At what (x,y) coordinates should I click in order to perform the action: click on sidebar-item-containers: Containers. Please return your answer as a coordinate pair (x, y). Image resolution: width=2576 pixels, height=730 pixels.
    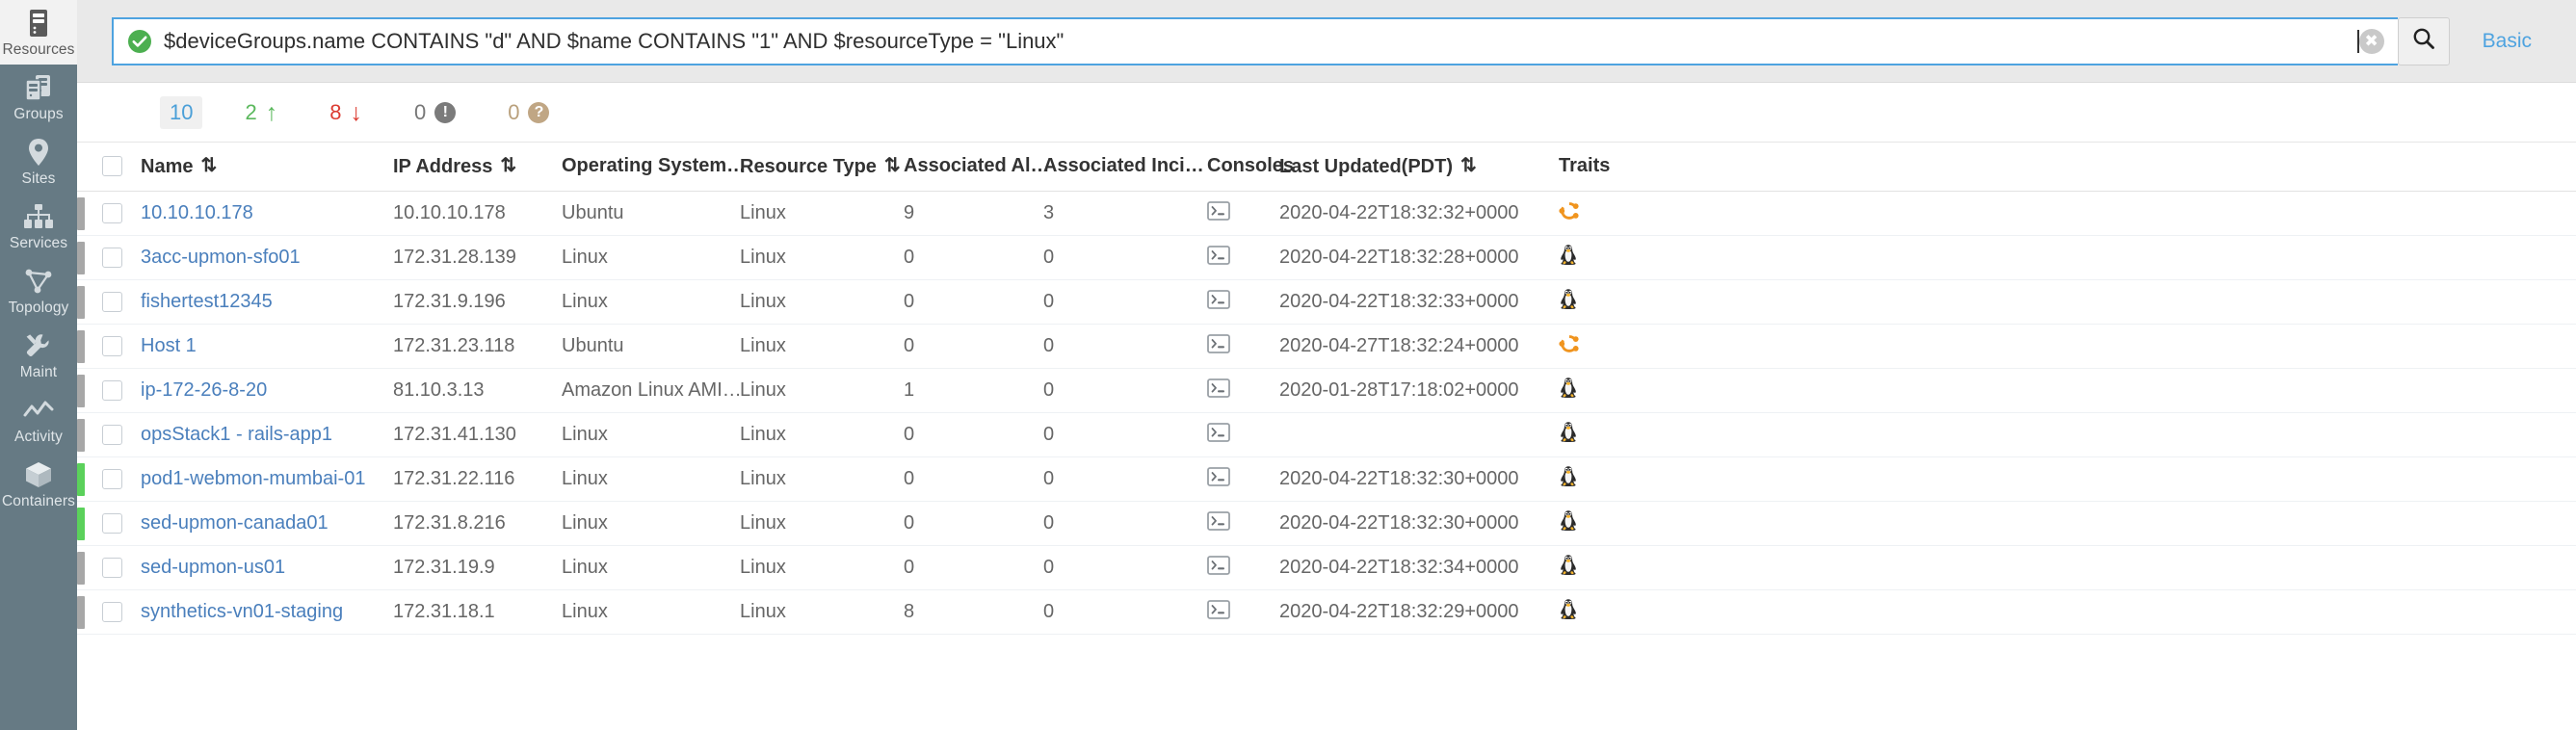
    Looking at the image, I should click on (39, 484).